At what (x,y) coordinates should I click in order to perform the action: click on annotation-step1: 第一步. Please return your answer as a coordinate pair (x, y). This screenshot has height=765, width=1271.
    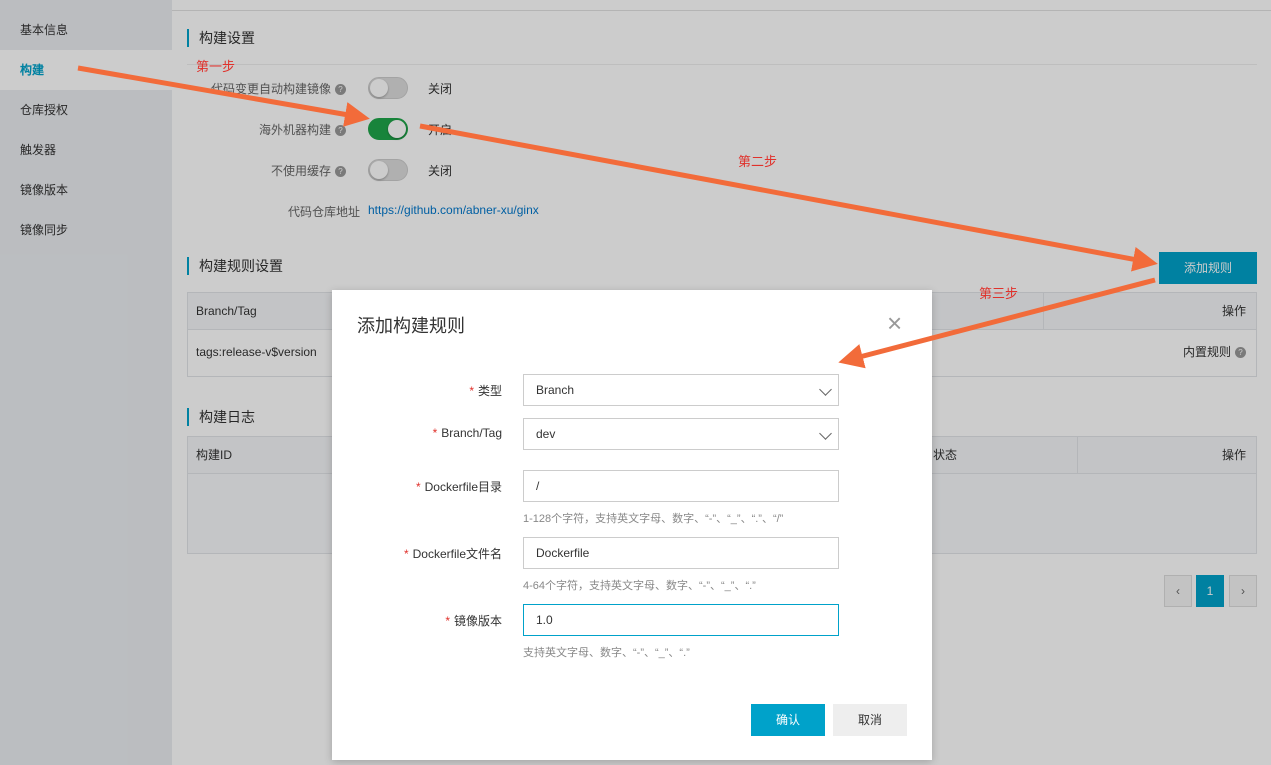
    Looking at the image, I should click on (216, 66).